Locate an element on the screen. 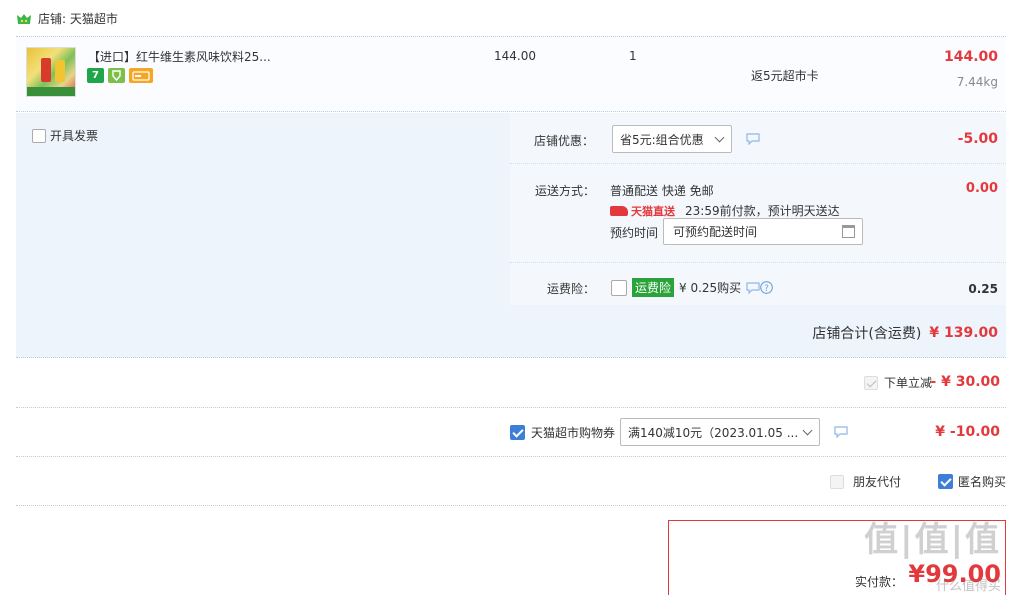 Image resolution: width=1009 pixels, height=595 pixels. reserve-time-label: 预约时间 is located at coordinates (634, 233).